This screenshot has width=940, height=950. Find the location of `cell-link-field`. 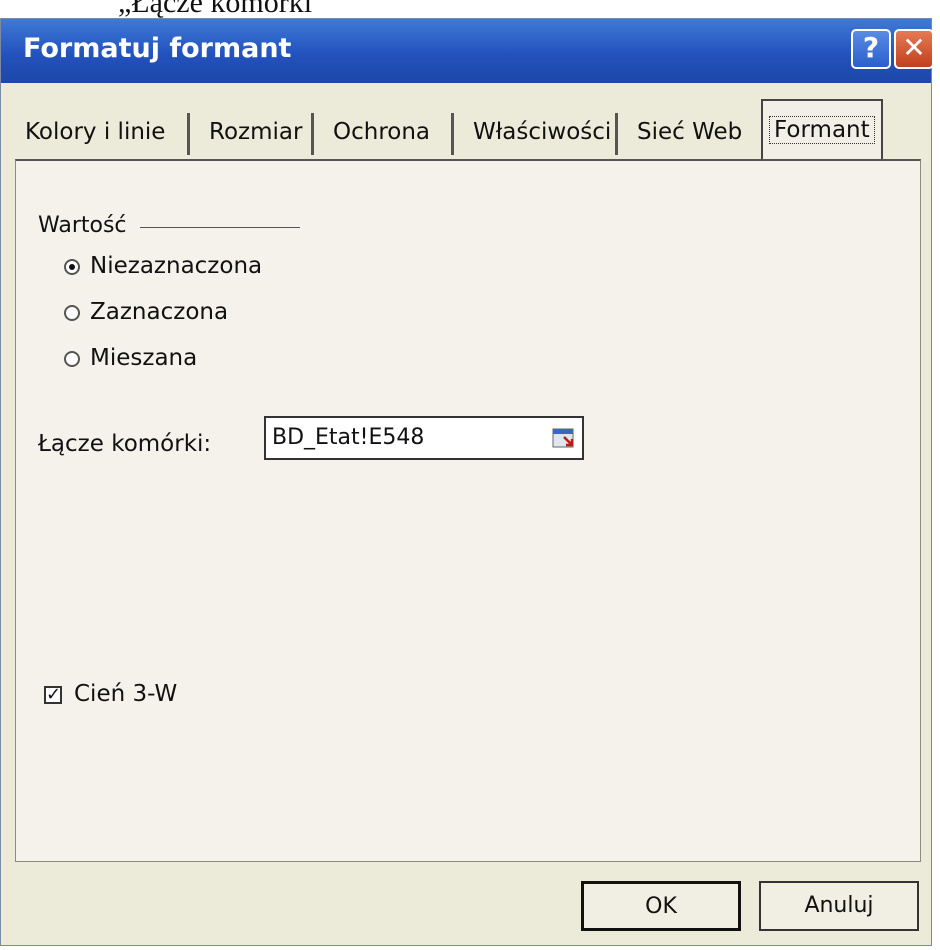

cell-link-field is located at coordinates (424, 438).